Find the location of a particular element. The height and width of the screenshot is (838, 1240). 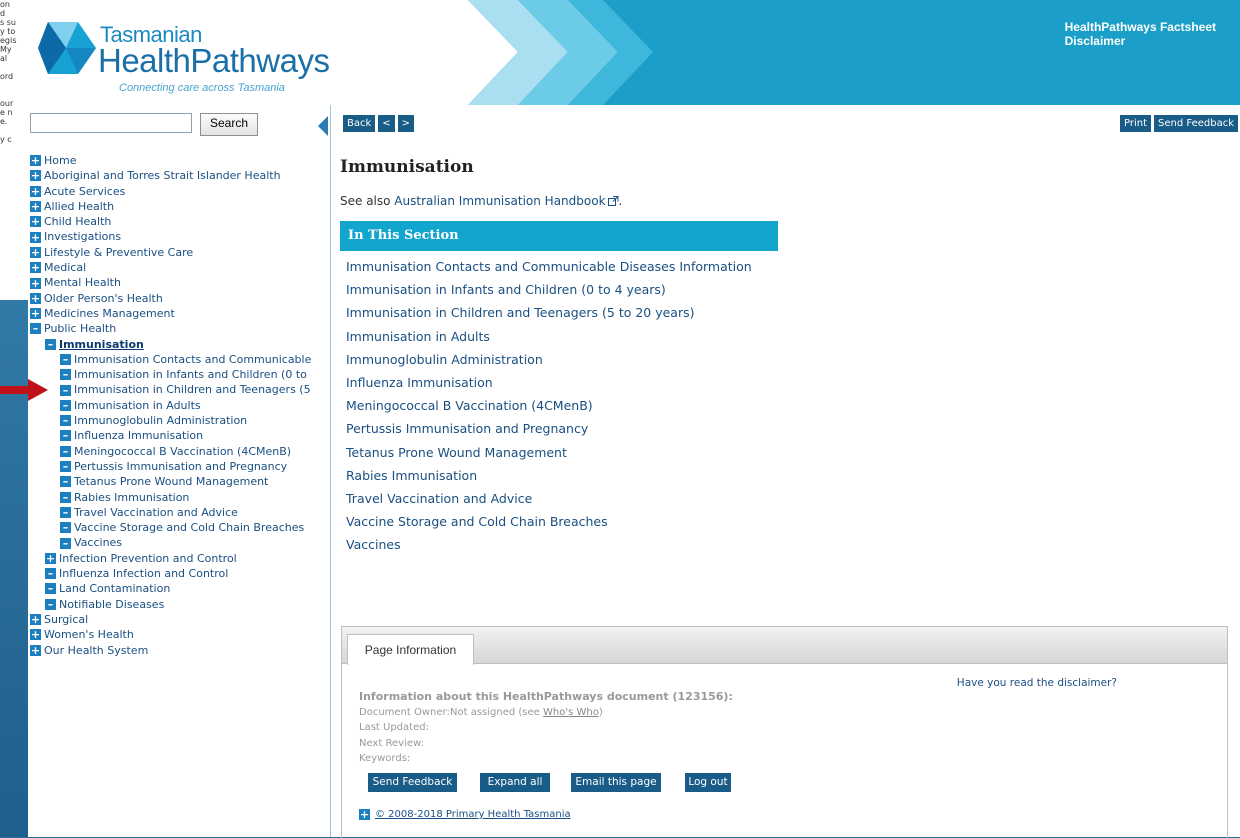

tree-item: – Land Contamination is located at coordinates (180, 588).